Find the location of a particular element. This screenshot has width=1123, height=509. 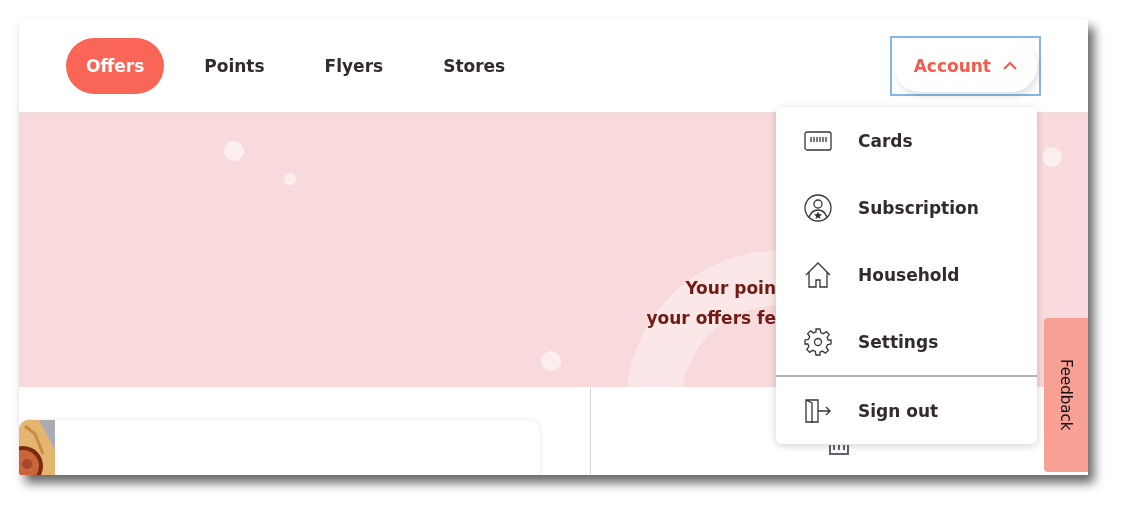

menu-item: Household is located at coordinates (906, 274).